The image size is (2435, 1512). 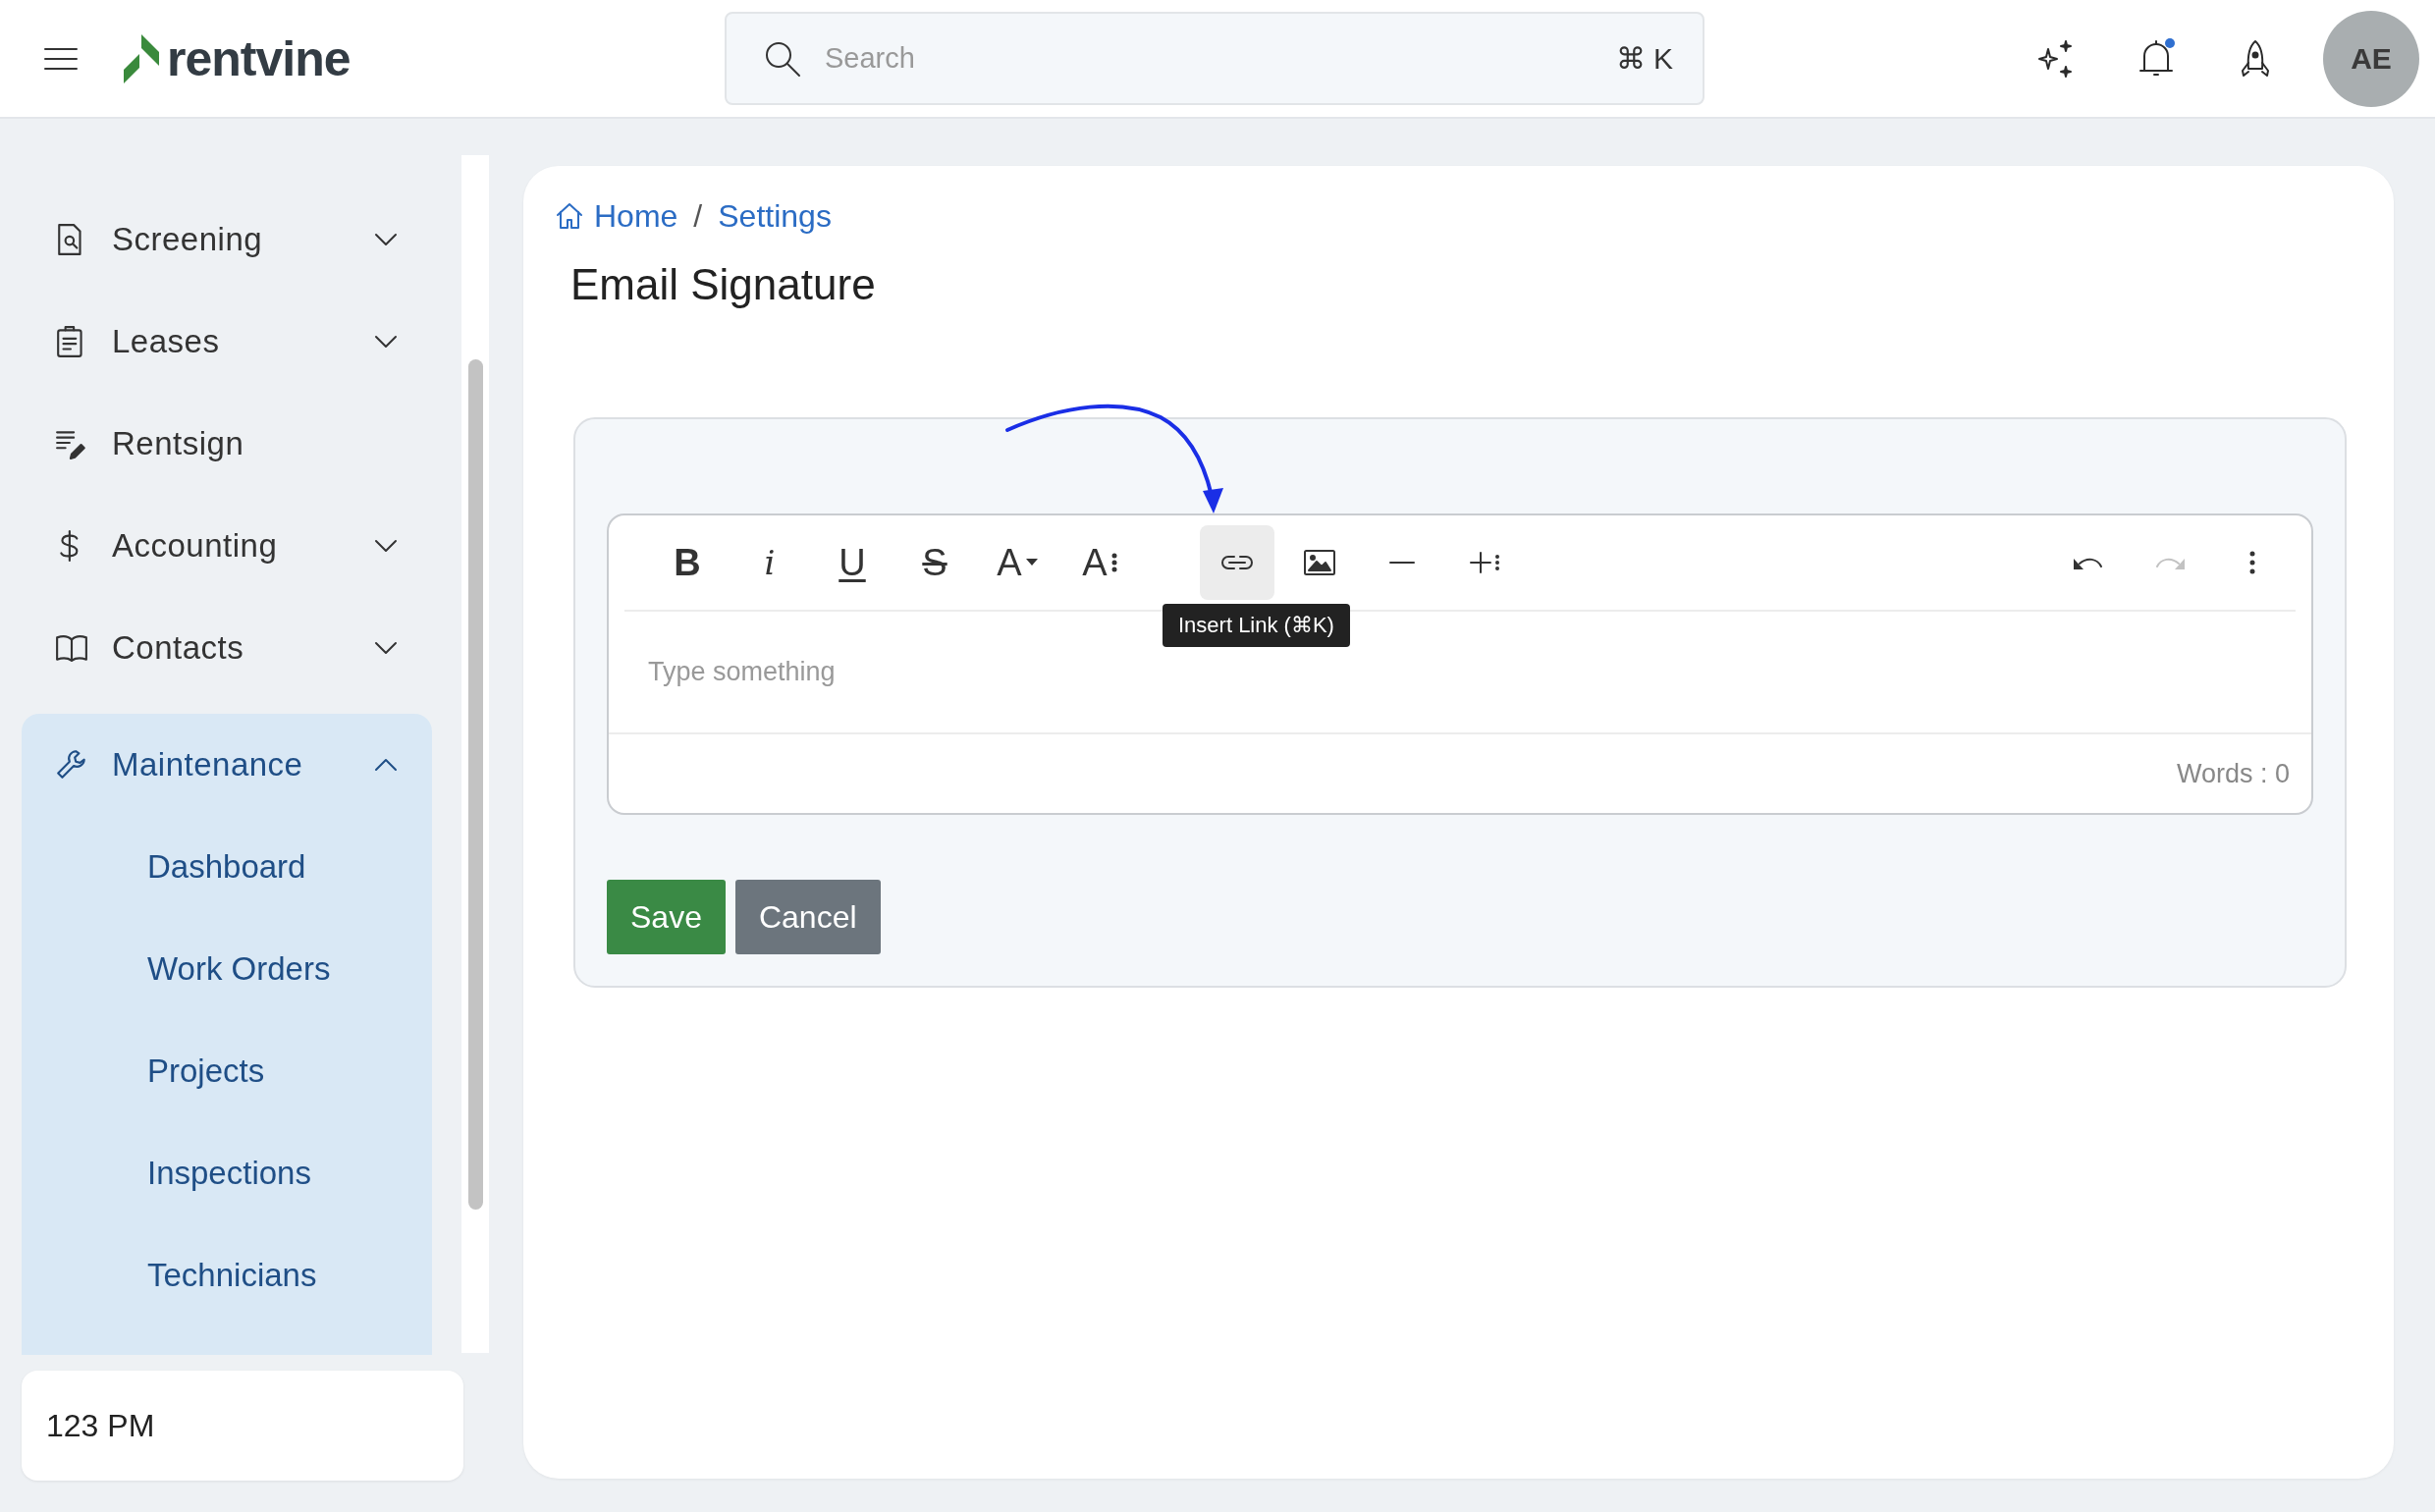 What do you see at coordinates (227, 765) in the screenshot?
I see `nav-item: Maintenance` at bounding box center [227, 765].